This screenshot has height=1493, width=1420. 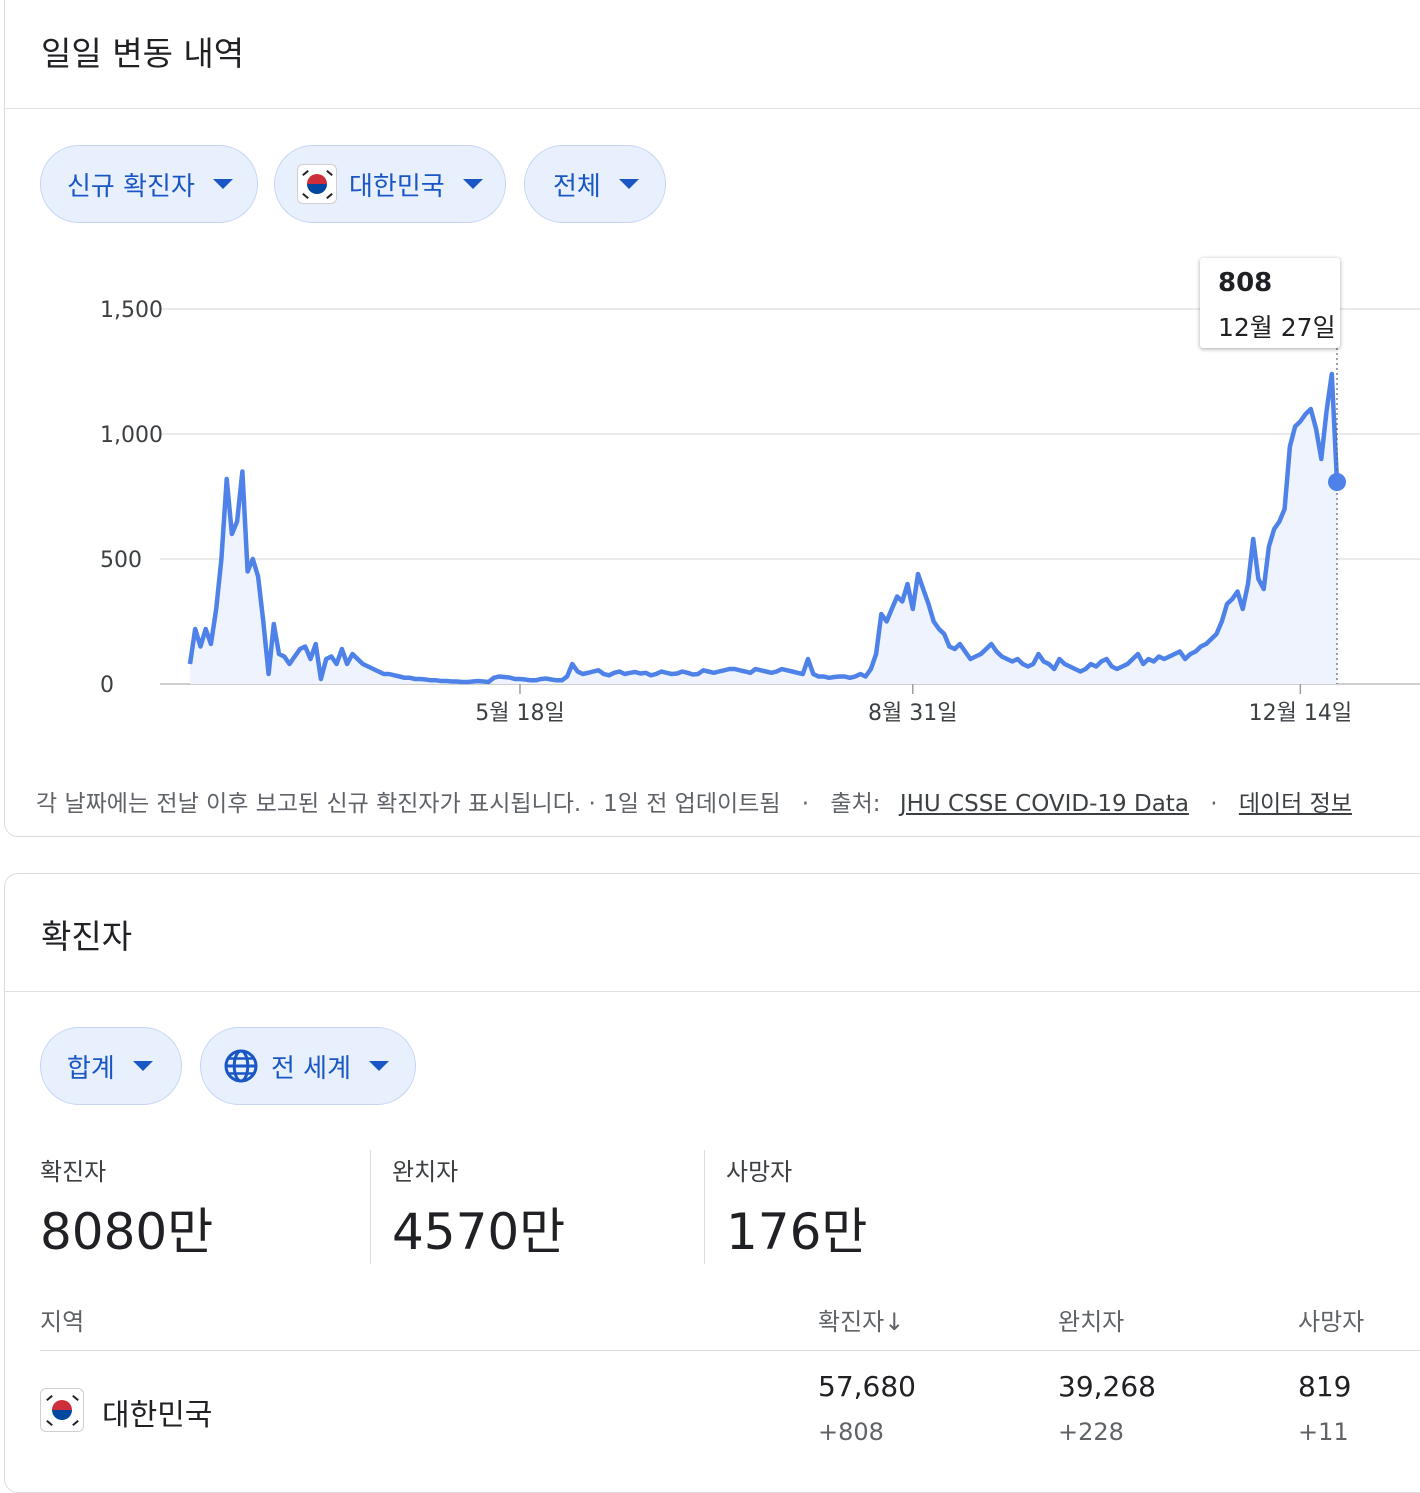 I want to click on stat-deaths-value: 176만, so click(x=797, y=1232).